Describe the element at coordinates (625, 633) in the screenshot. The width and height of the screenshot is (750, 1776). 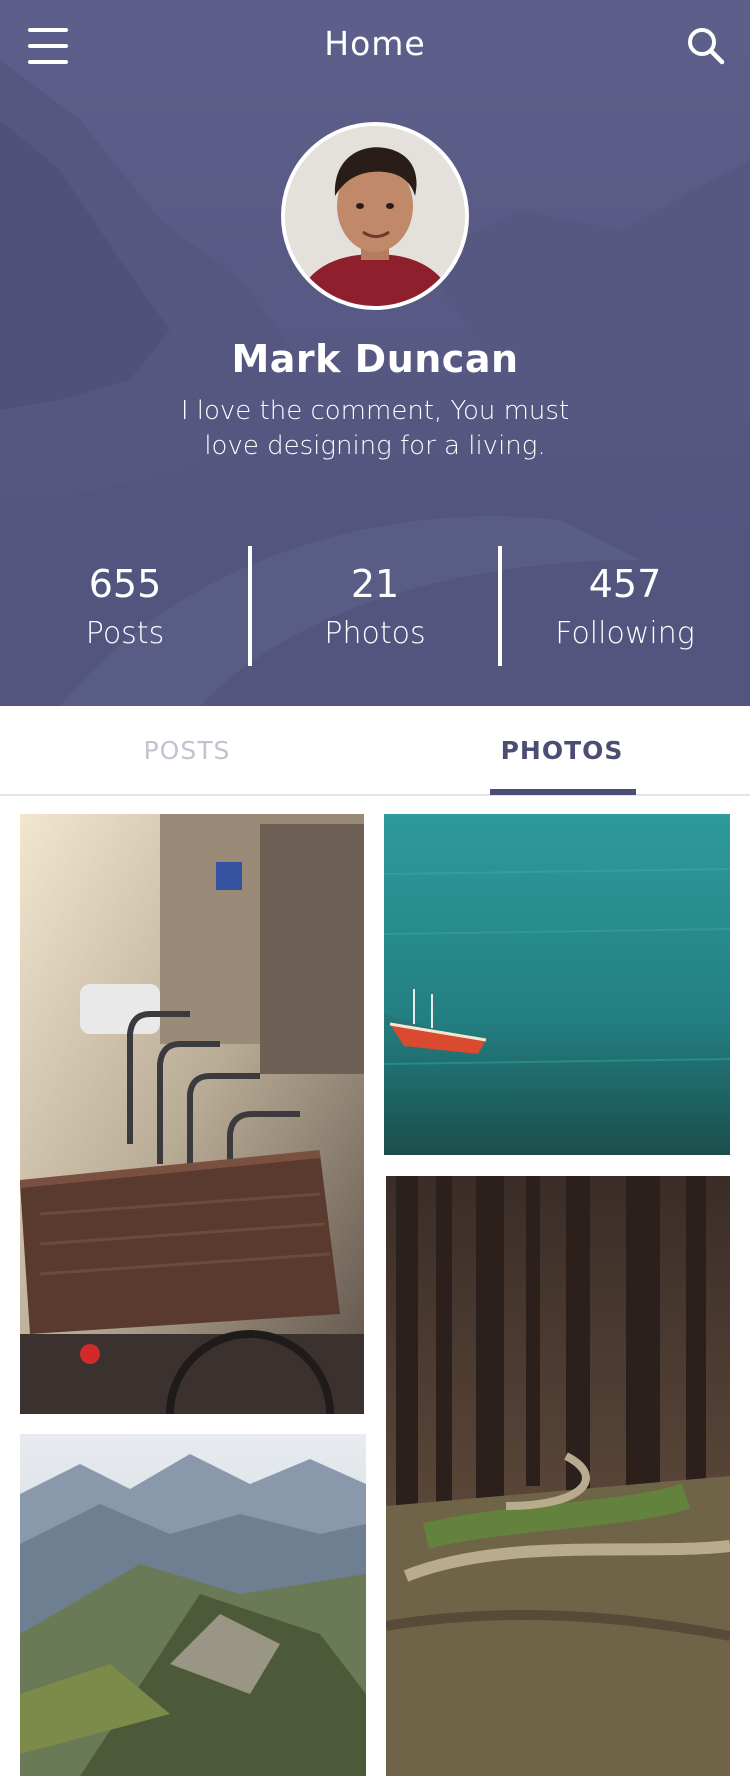
I see `stat-following-label: Following` at that location.